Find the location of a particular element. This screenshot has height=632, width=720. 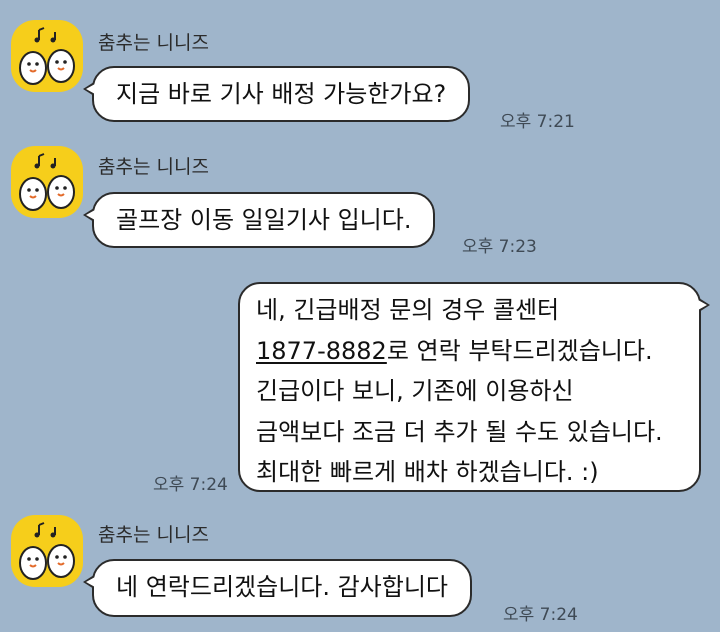

message-line: 네, 긴급배정 문의 경우 콜센터 is located at coordinates (408, 310).